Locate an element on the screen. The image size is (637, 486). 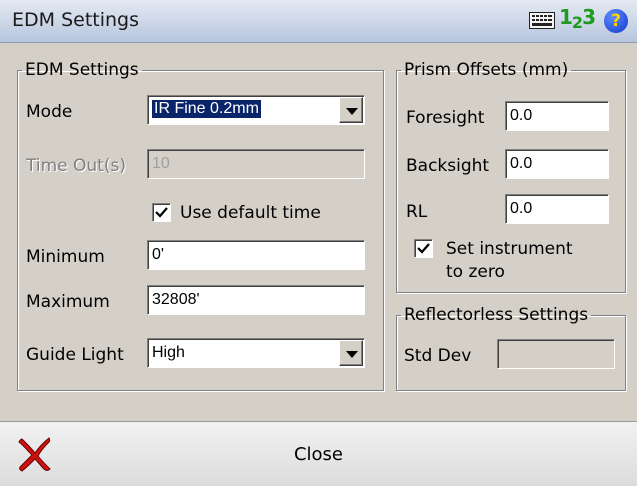
rl-label: RL is located at coordinates (417, 212).